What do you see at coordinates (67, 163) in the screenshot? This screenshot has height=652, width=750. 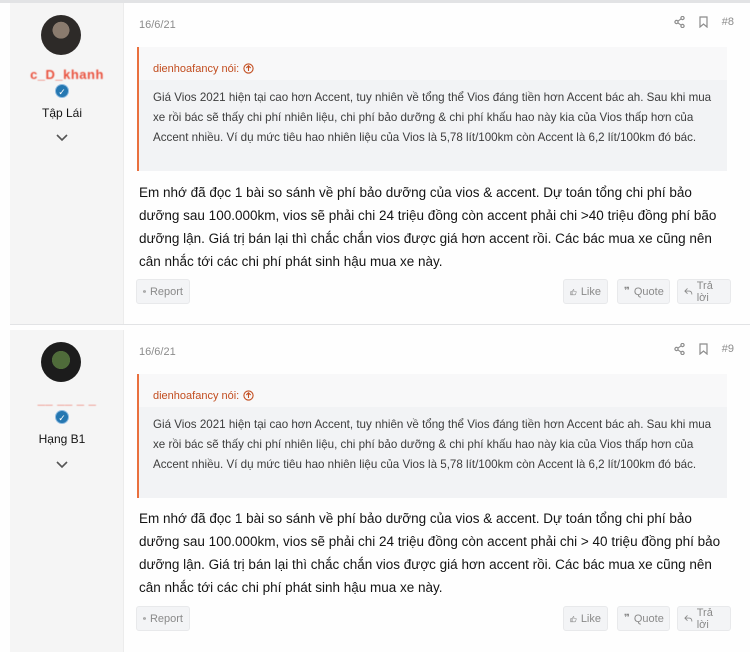 I see `user-sidebar: c_D_khanh ✓ Tập Lái` at bounding box center [67, 163].